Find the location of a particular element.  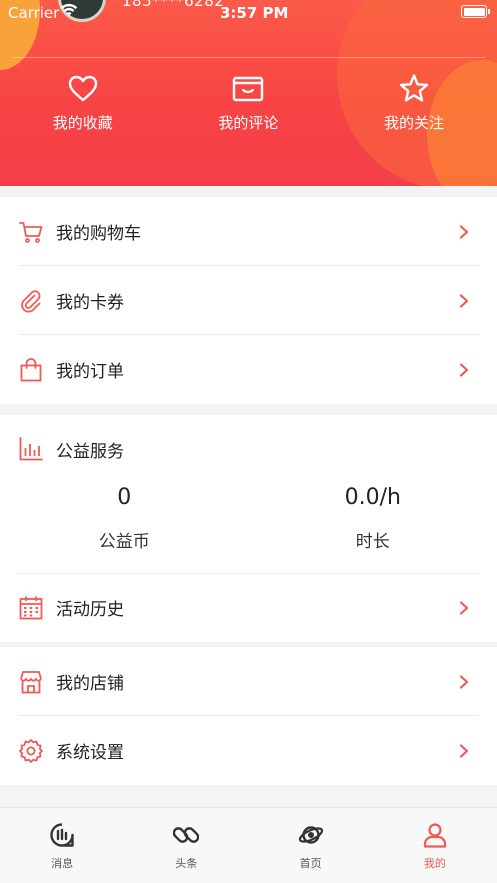

duration-stat: 0.0/h 时长 is located at coordinates (373, 528).